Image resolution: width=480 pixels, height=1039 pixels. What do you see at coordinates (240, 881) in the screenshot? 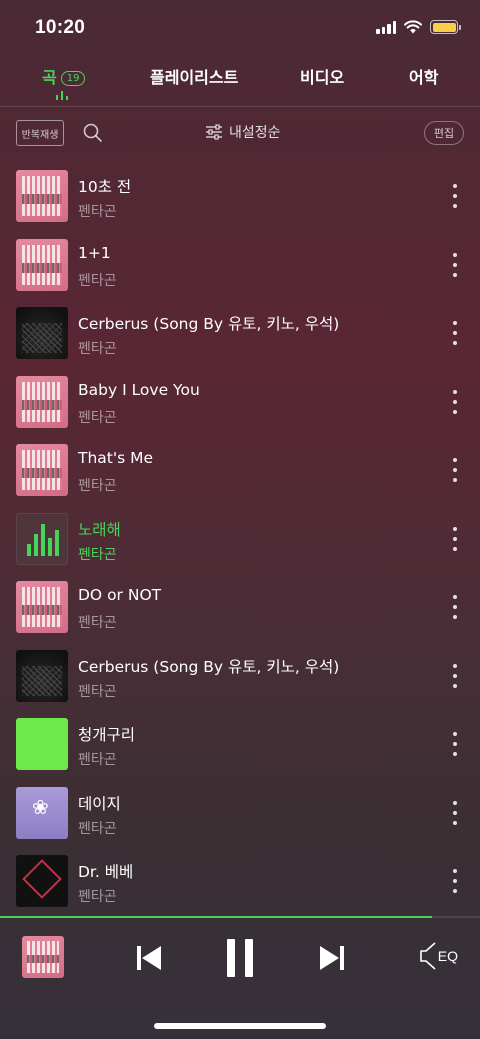
I see `song-row: Dr. 베베 펜타곤` at bounding box center [240, 881].